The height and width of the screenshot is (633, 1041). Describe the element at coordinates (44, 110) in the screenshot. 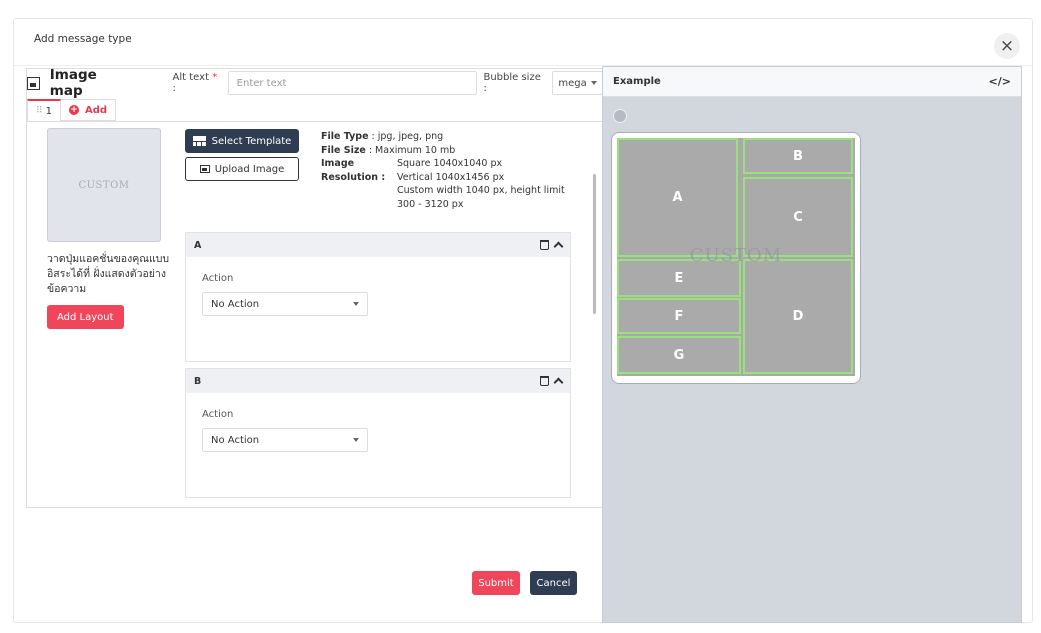

I see `tab-1: ⠿ 1` at that location.